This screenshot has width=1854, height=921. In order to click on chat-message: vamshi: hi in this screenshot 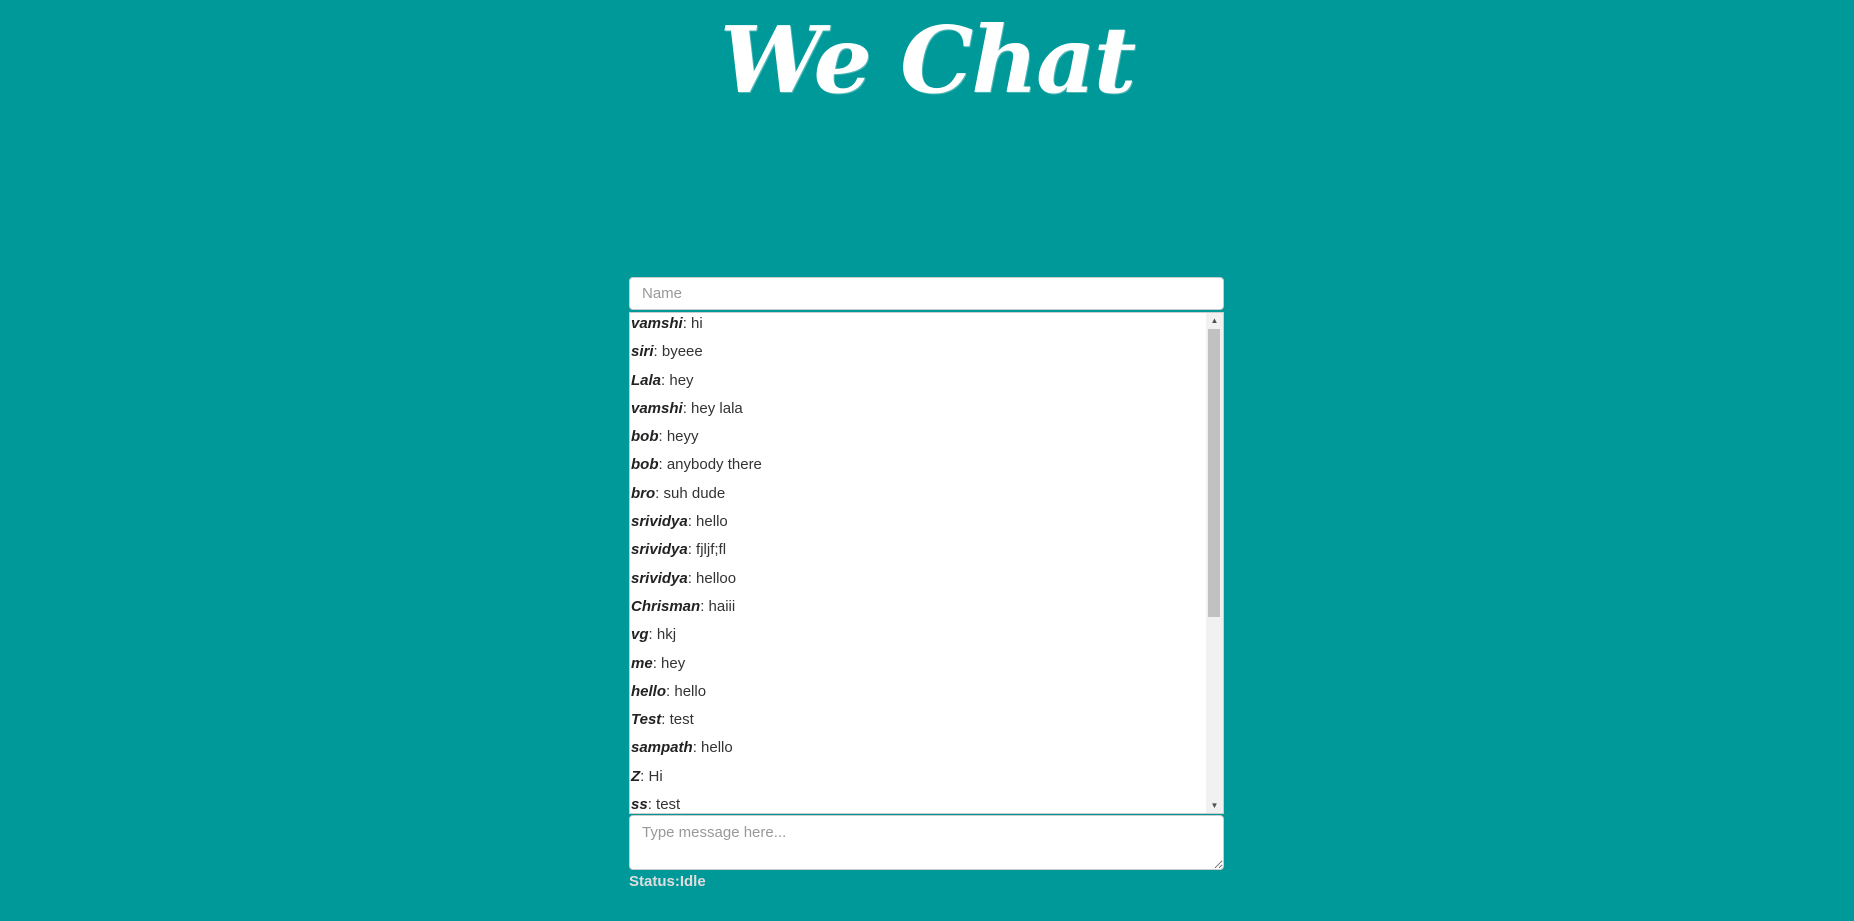, I will do `click(918, 327)`.